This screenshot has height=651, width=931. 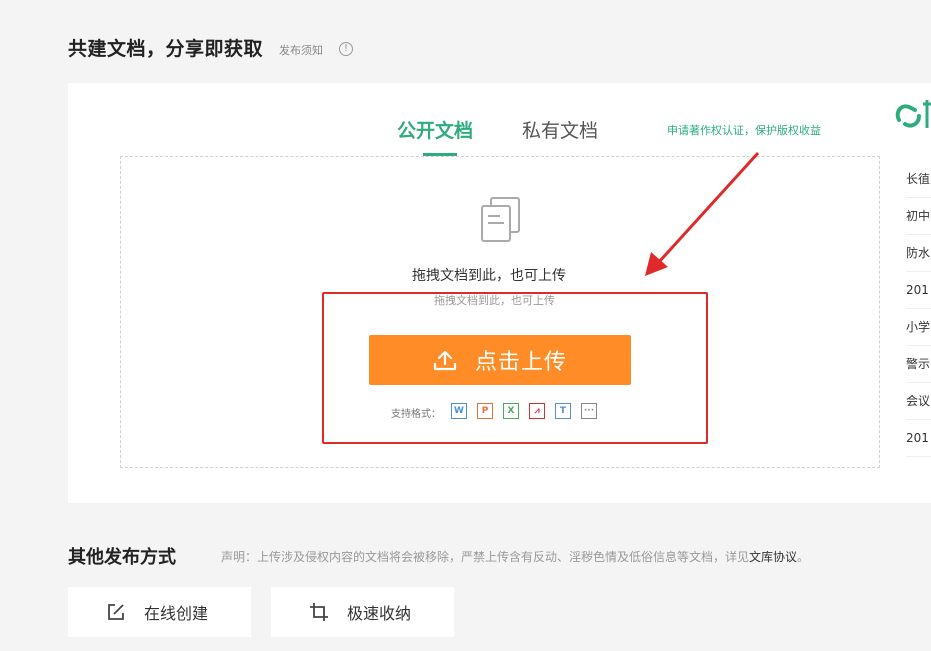 I want to click on pdf-format-icon: ⩘, so click(x=537, y=411).